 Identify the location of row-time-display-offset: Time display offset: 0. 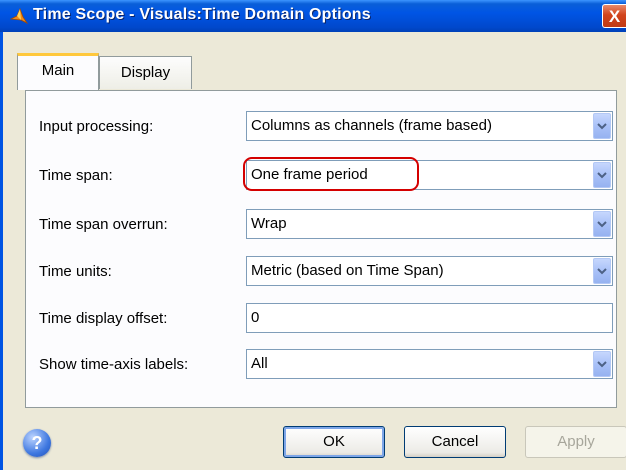
(321, 320).